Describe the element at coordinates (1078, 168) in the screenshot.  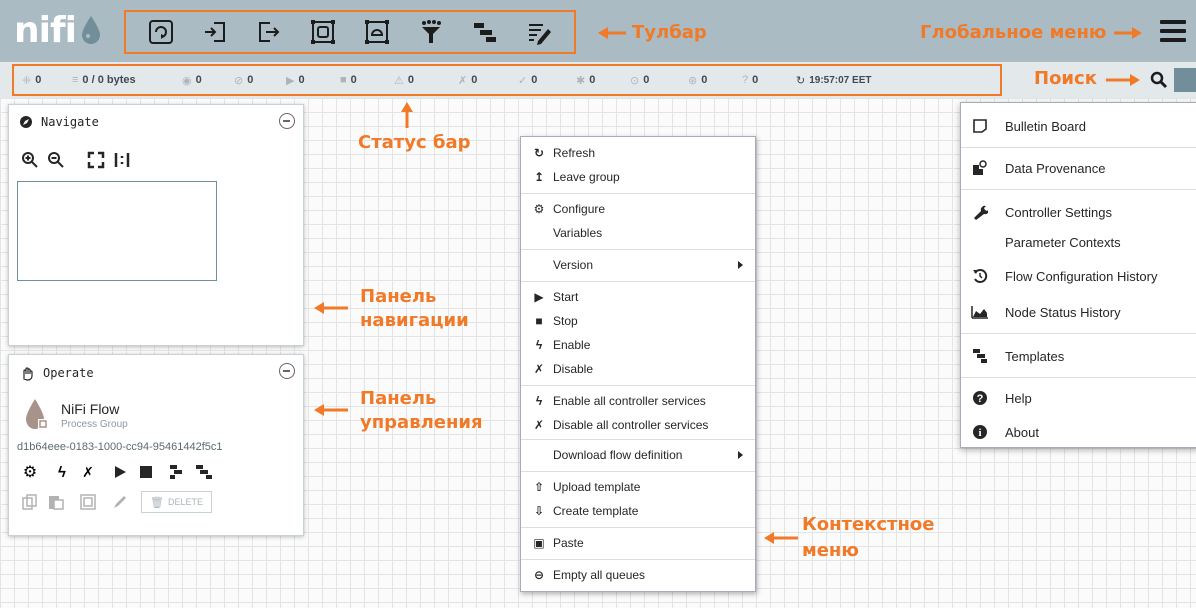
I see `global-item-data-provenance: Data Provenance` at that location.